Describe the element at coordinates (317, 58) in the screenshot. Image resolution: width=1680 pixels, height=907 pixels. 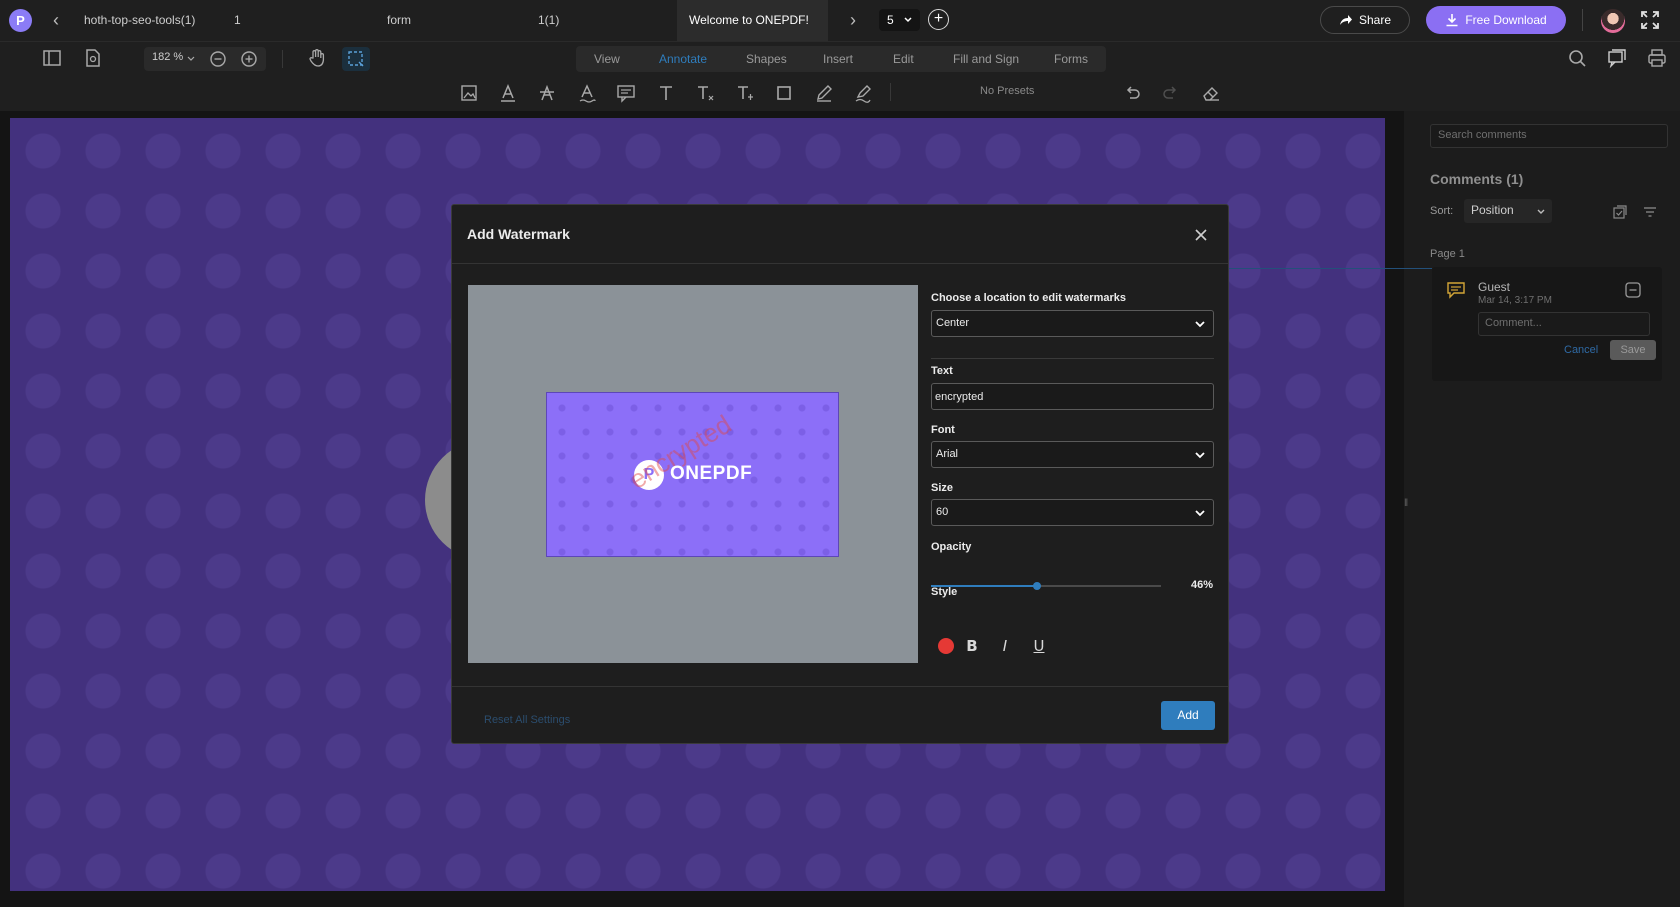
I see `hand-icon` at that location.